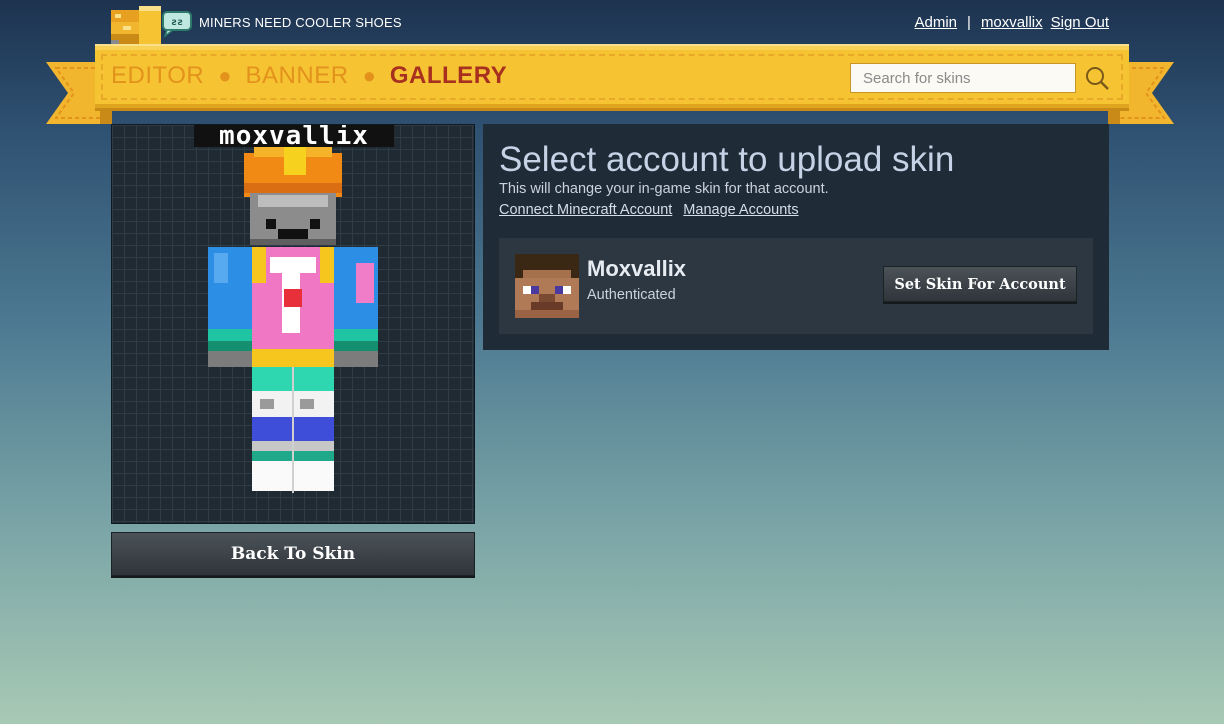 The height and width of the screenshot is (724, 1224). I want to click on page-title: Select account to upload skin, so click(727, 159).